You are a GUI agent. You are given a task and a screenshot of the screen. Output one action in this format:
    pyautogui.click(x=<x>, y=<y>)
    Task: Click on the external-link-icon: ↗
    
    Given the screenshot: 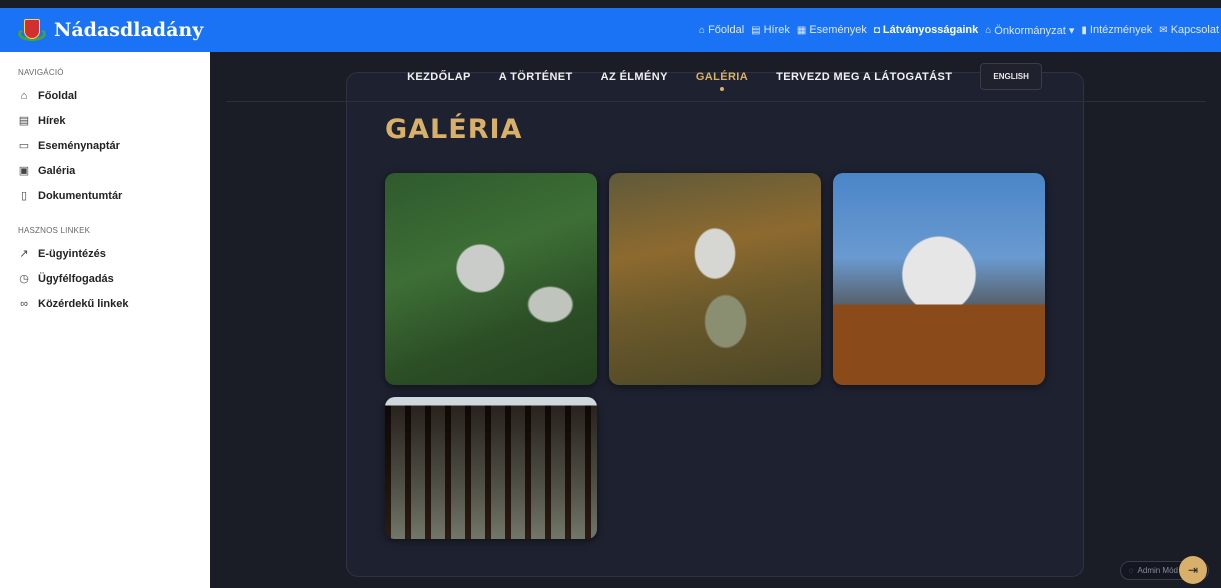 What is the action you would take?
    pyautogui.click(x=24, y=254)
    